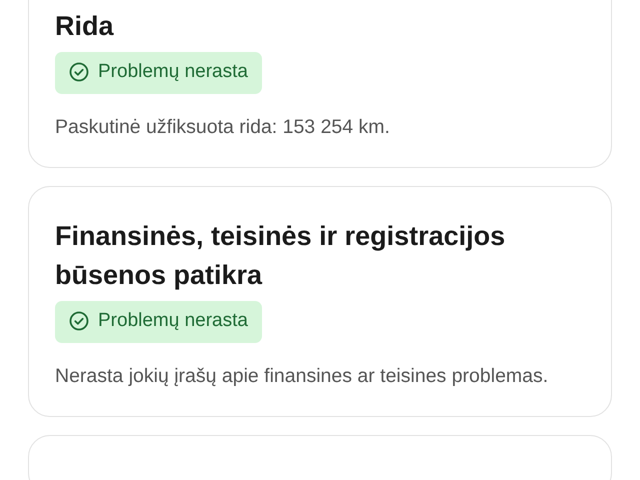  Describe the element at coordinates (280, 256) in the screenshot. I see `card-title: Finansinės, teisinės ir registracijos būsenos patikra` at that location.